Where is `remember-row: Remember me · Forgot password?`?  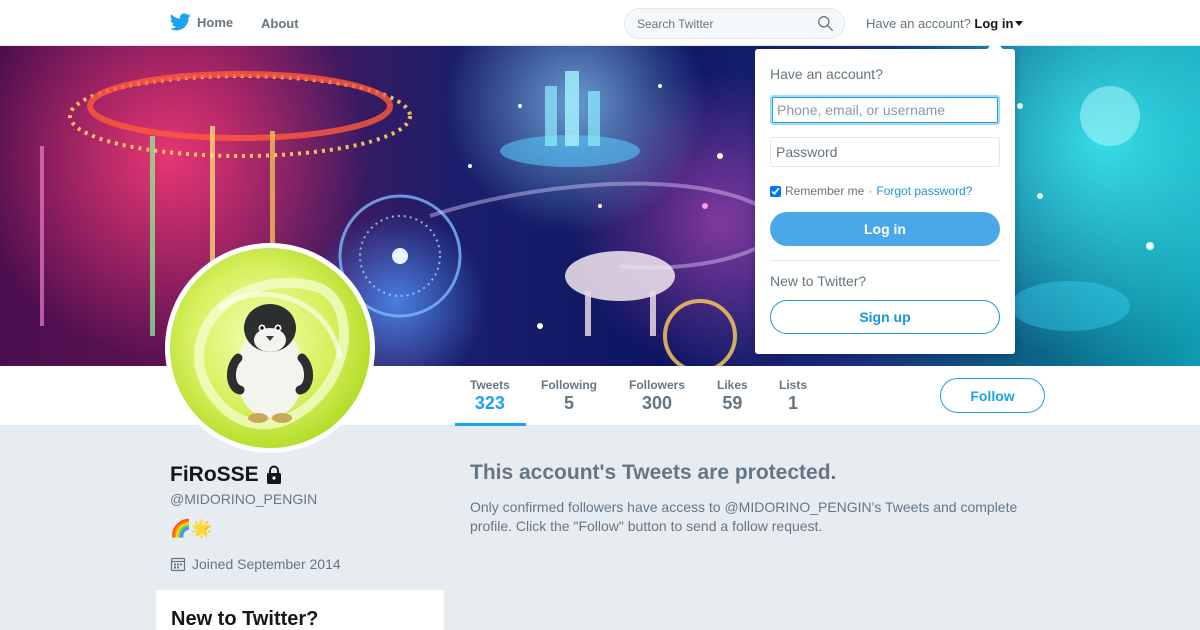 remember-row: Remember me · Forgot password? is located at coordinates (871, 191).